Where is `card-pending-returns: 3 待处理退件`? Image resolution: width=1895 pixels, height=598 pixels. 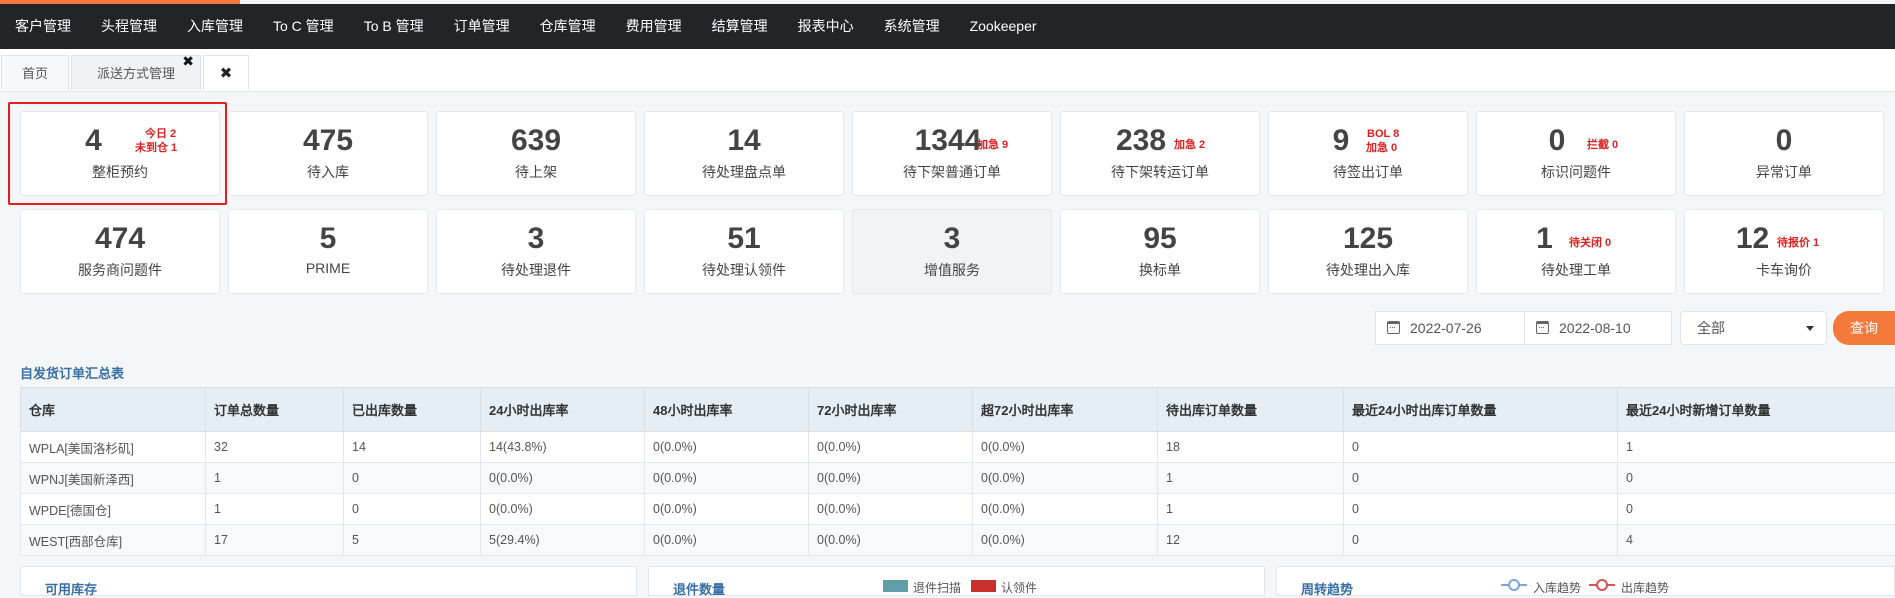 card-pending-returns: 3 待处理退件 is located at coordinates (536, 251).